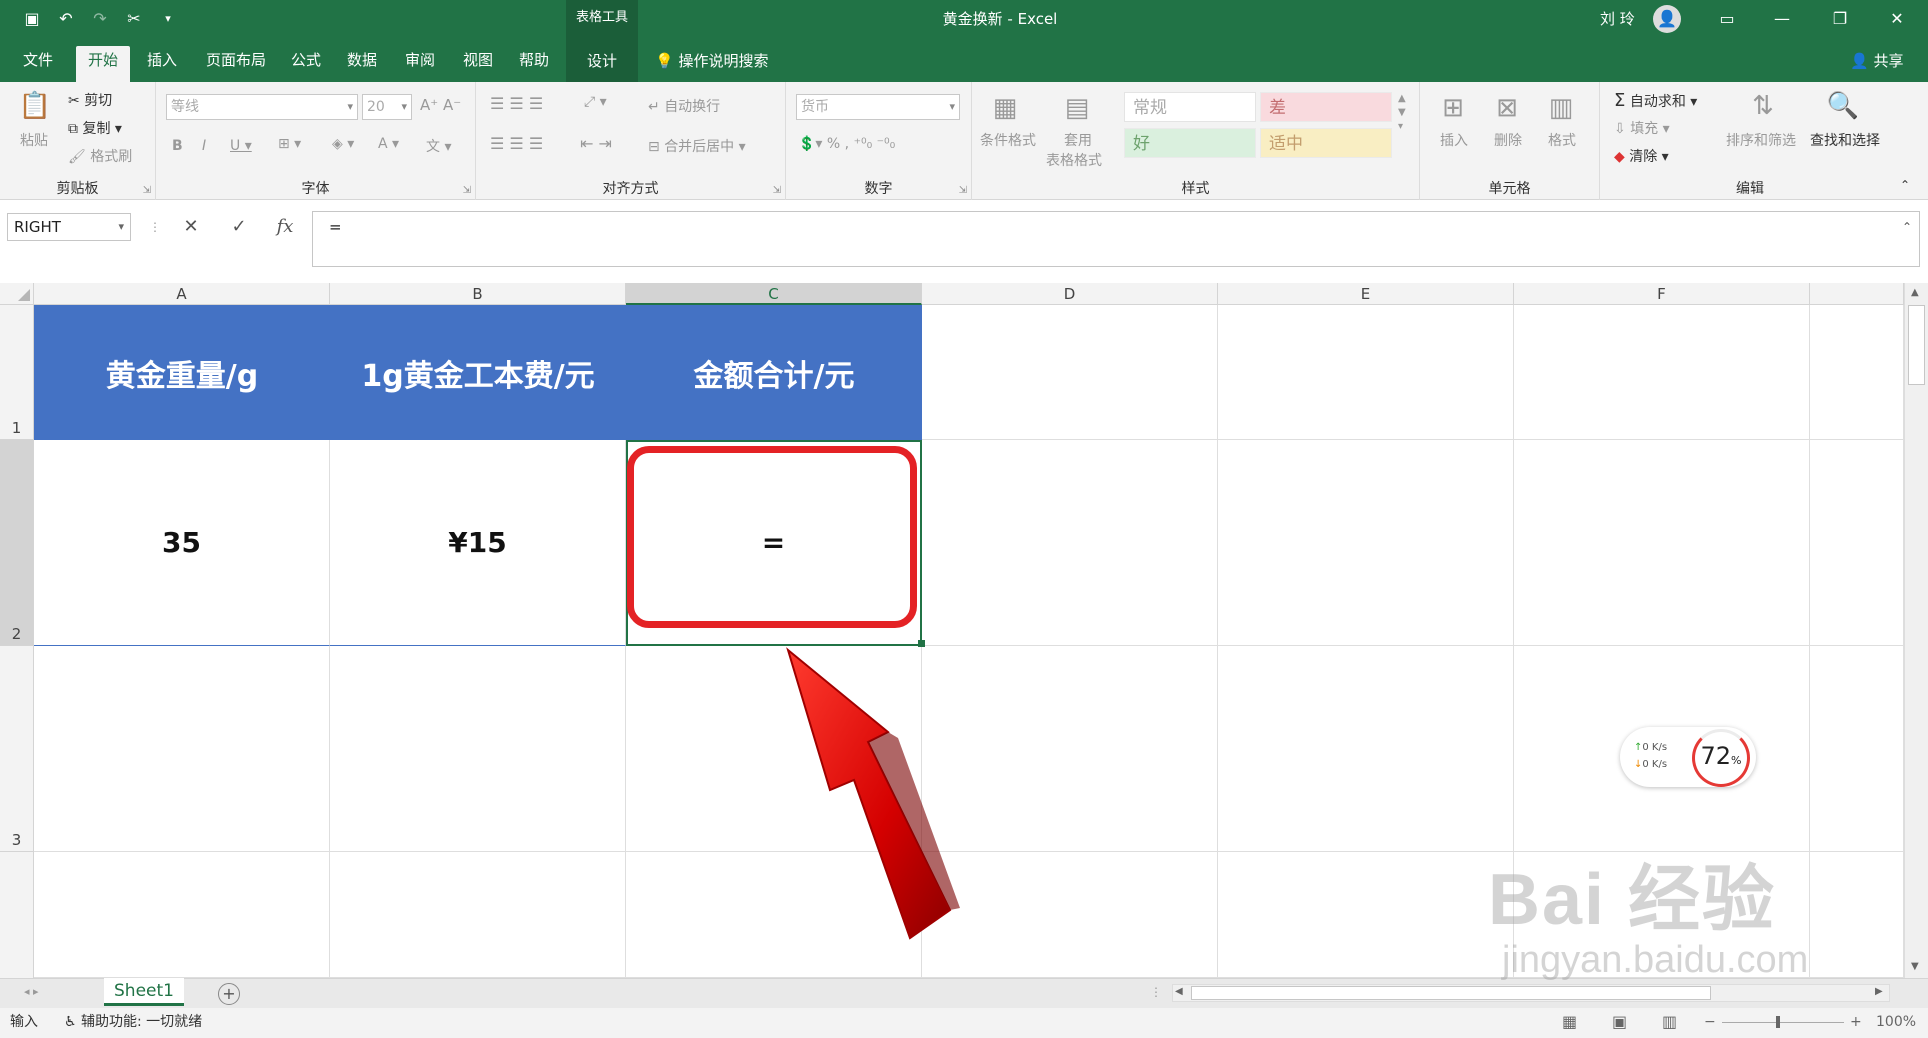  Describe the element at coordinates (1451, 993) in the screenshot. I see `horizontal-scroll-thumb` at that location.